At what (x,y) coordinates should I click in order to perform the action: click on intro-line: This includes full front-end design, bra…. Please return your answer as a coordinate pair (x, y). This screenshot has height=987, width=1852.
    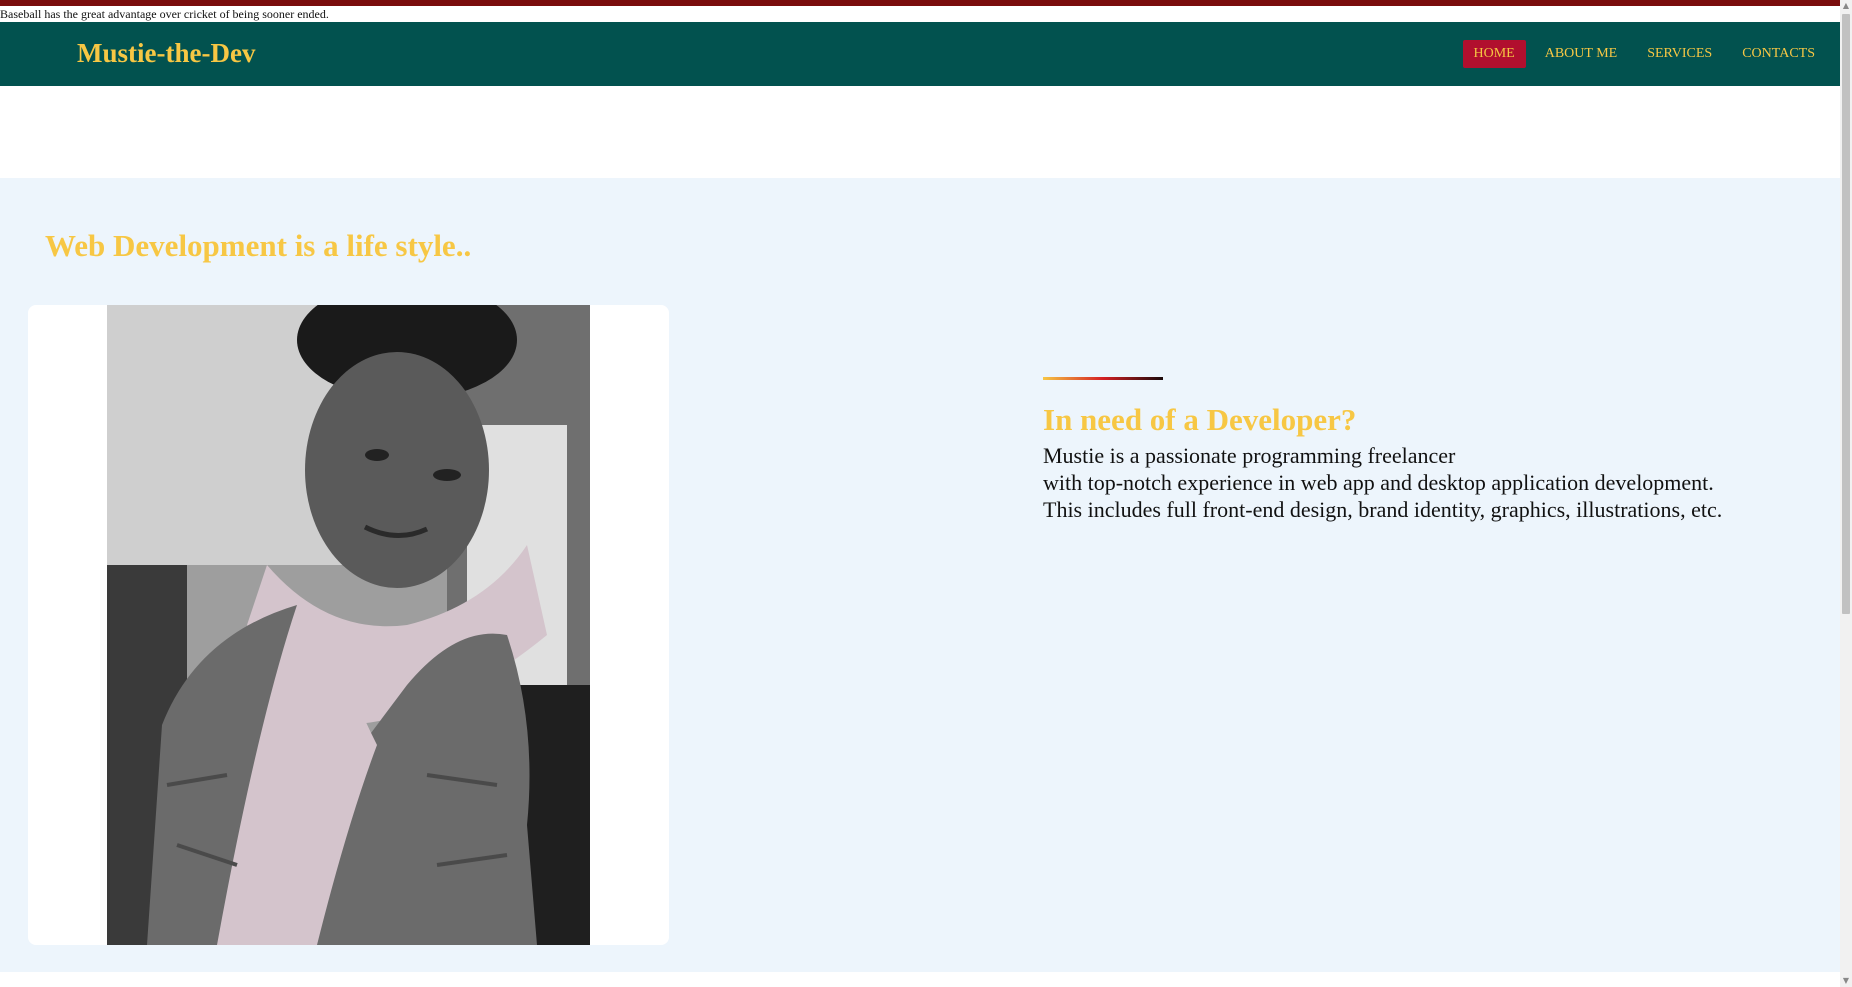
    Looking at the image, I should click on (1383, 509).